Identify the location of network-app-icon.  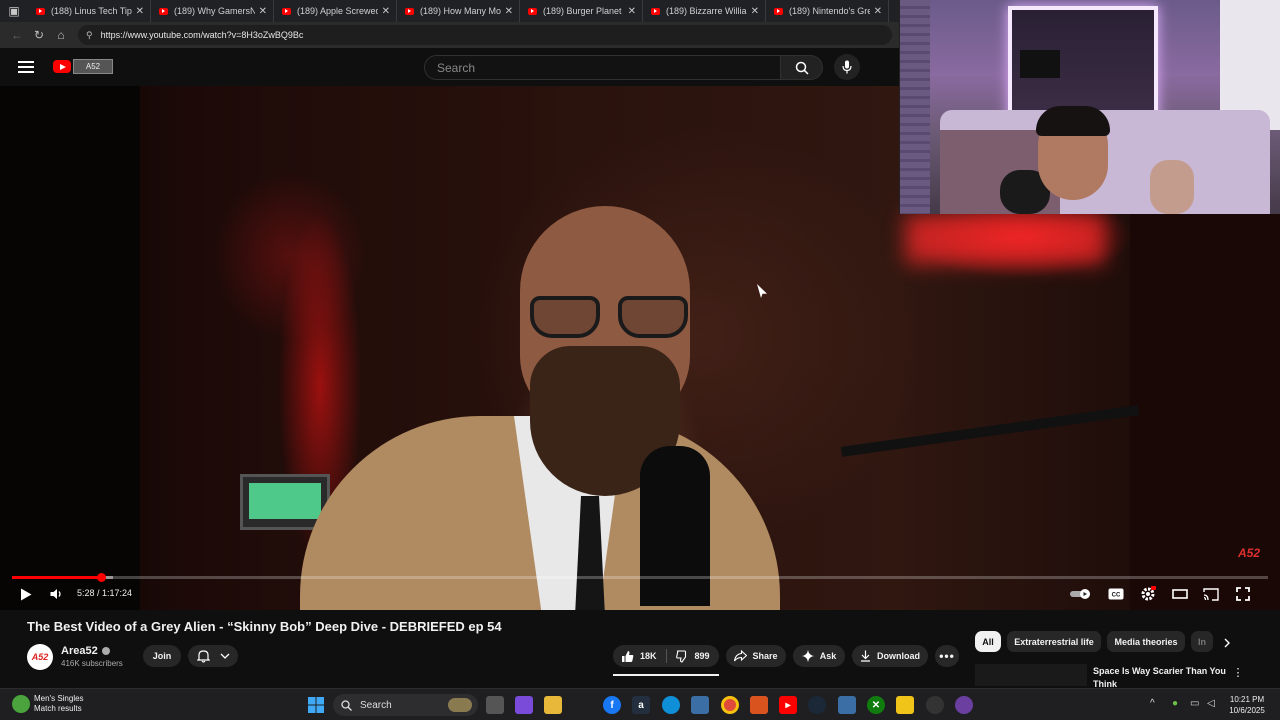
(847, 705).